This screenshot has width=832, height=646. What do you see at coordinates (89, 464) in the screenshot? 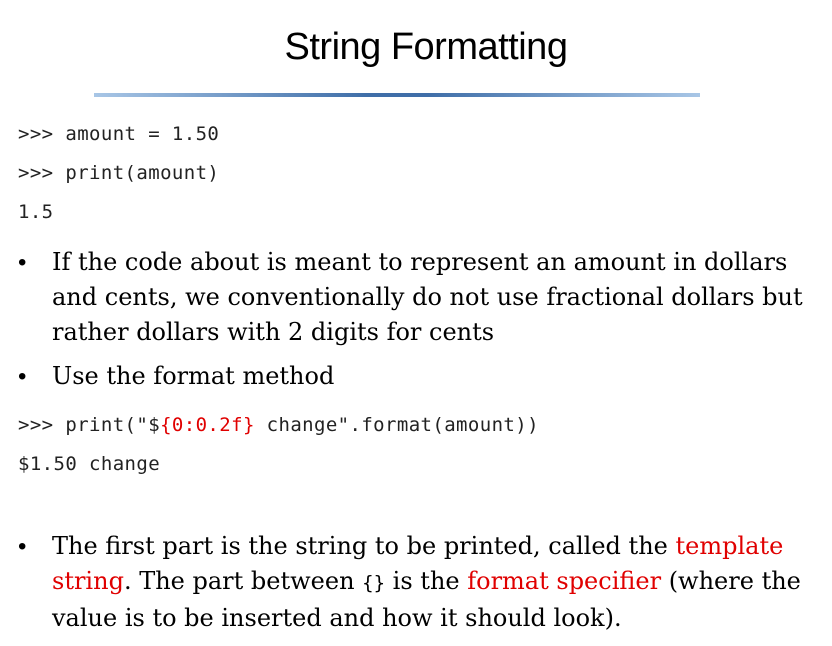
I see `code-line-format-output: $1.50 change` at bounding box center [89, 464].